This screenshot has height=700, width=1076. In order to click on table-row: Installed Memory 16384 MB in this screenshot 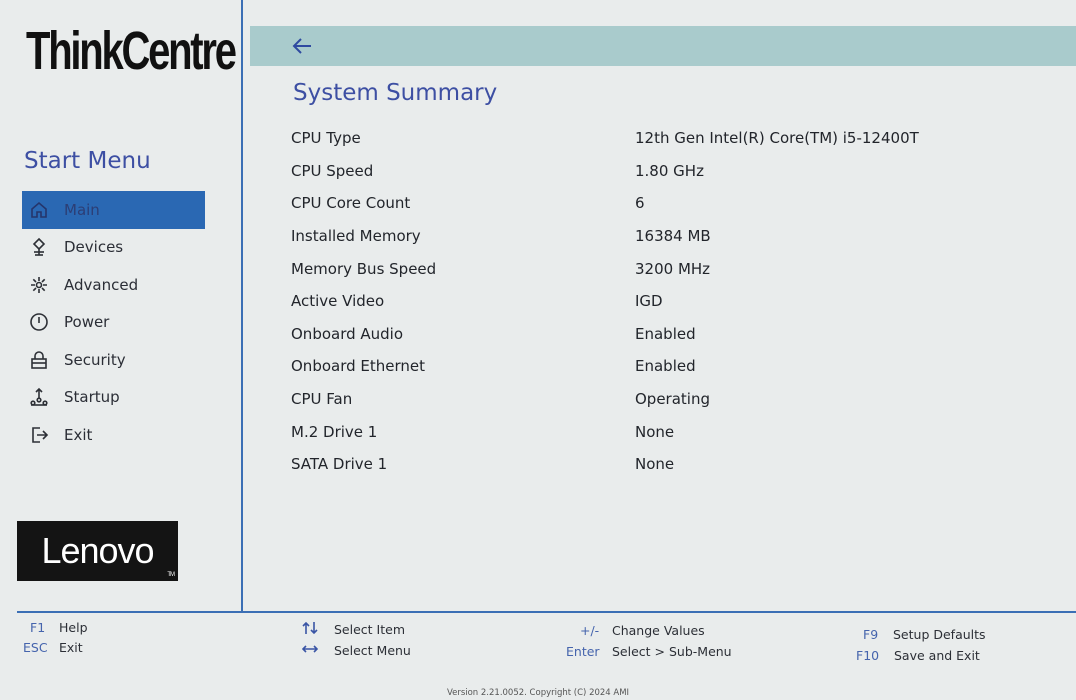, I will do `click(661, 236)`.